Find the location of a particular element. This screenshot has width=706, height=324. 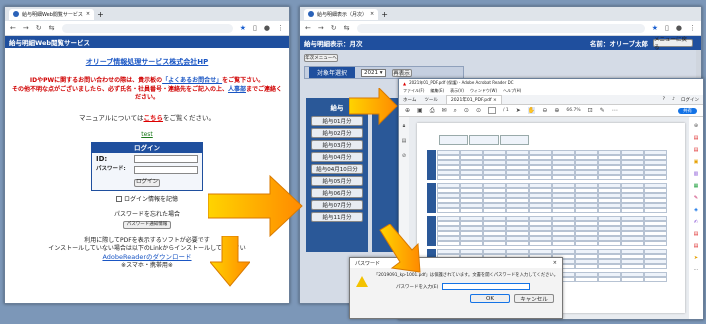

login-button: ログイン is located at coordinates (147, 182).